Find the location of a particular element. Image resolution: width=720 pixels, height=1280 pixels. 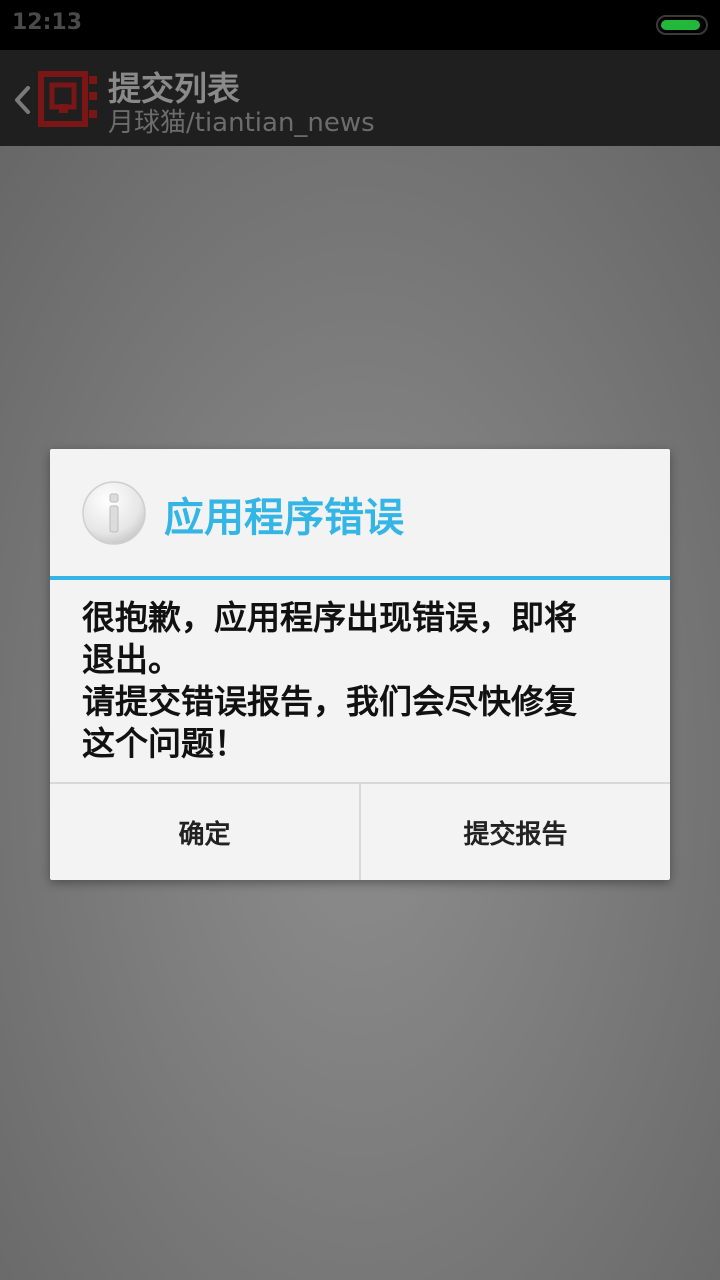

battery-icon is located at coordinates (682, 25).